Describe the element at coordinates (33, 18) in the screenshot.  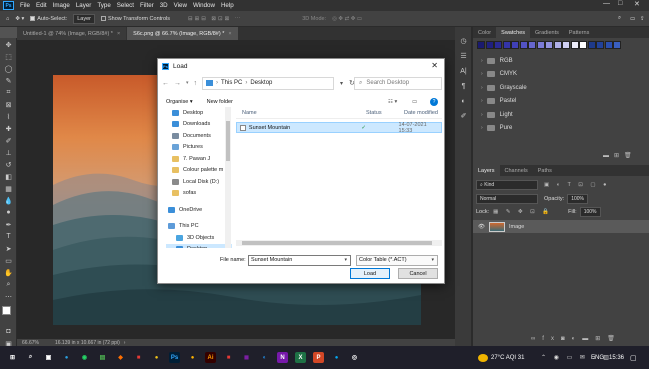
I see `auto-select-checkbox` at that location.